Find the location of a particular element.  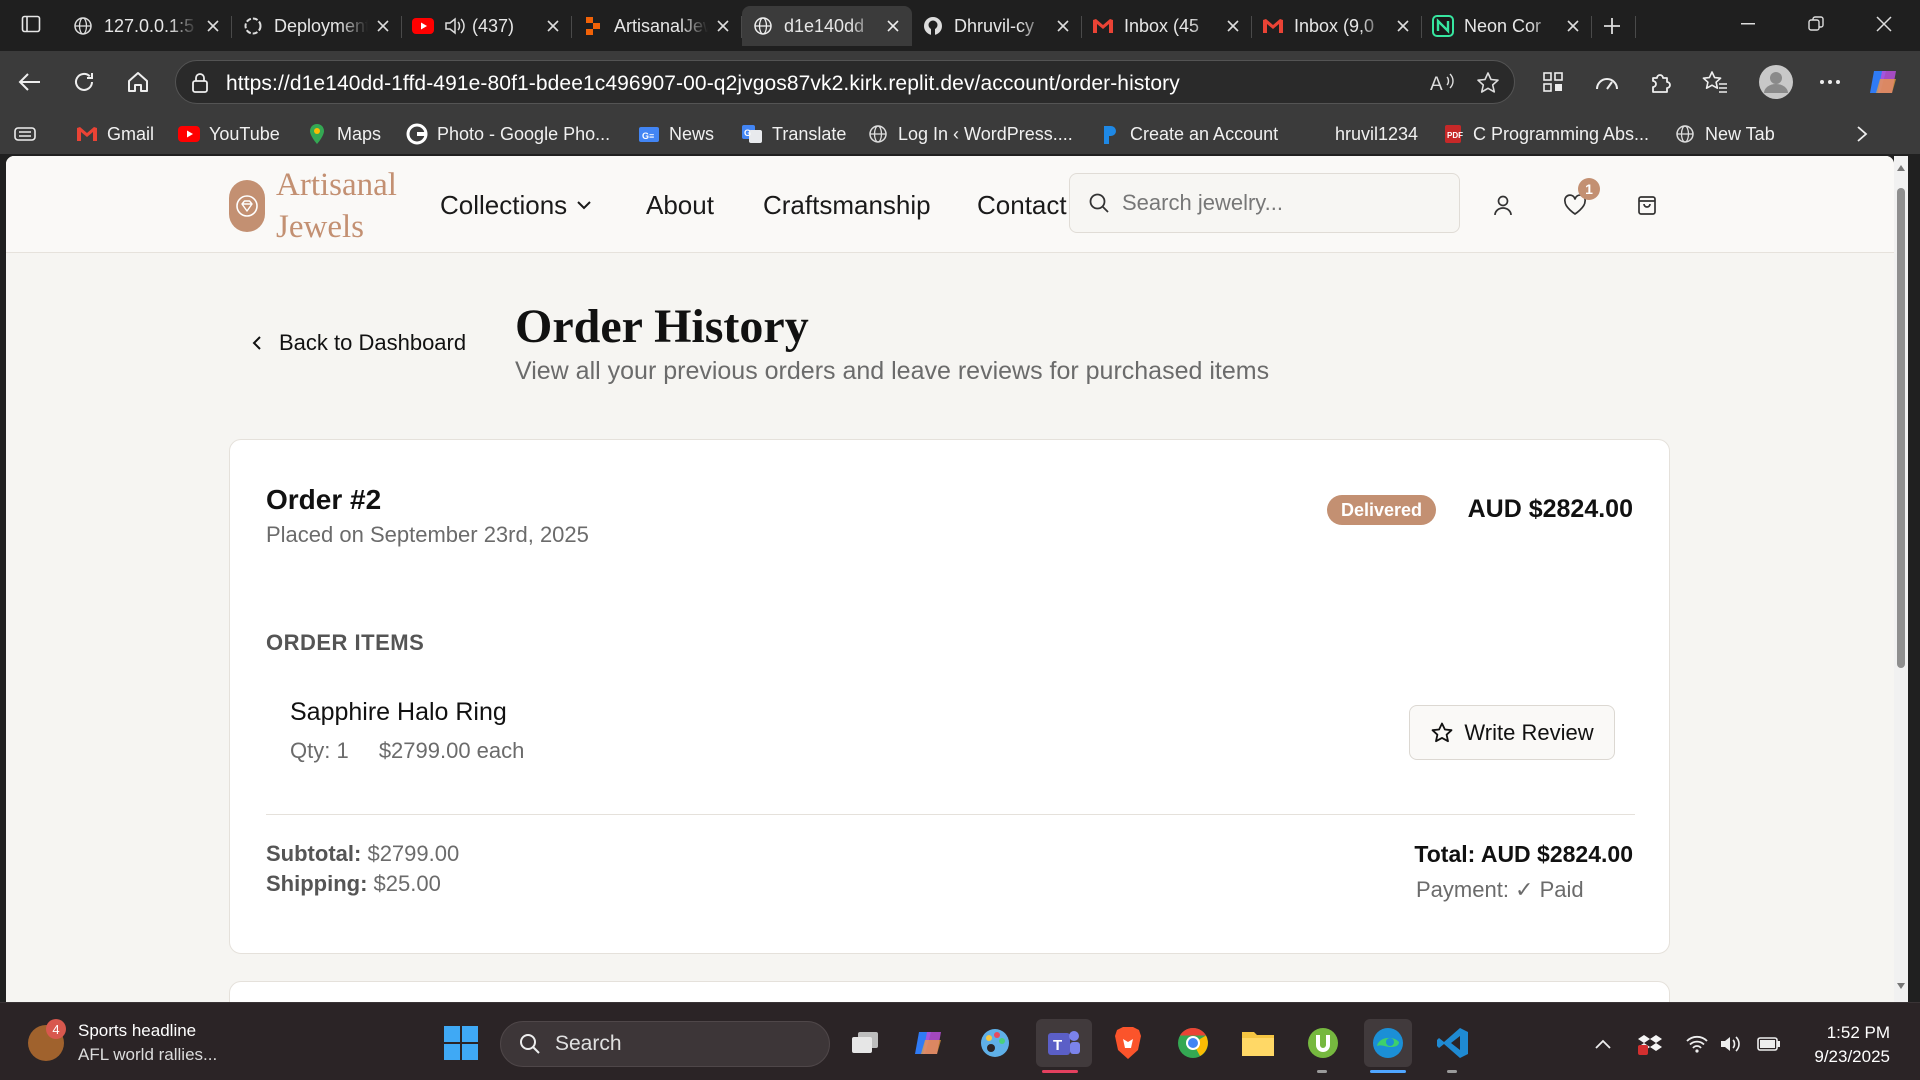

restore-button is located at coordinates (1816, 24).